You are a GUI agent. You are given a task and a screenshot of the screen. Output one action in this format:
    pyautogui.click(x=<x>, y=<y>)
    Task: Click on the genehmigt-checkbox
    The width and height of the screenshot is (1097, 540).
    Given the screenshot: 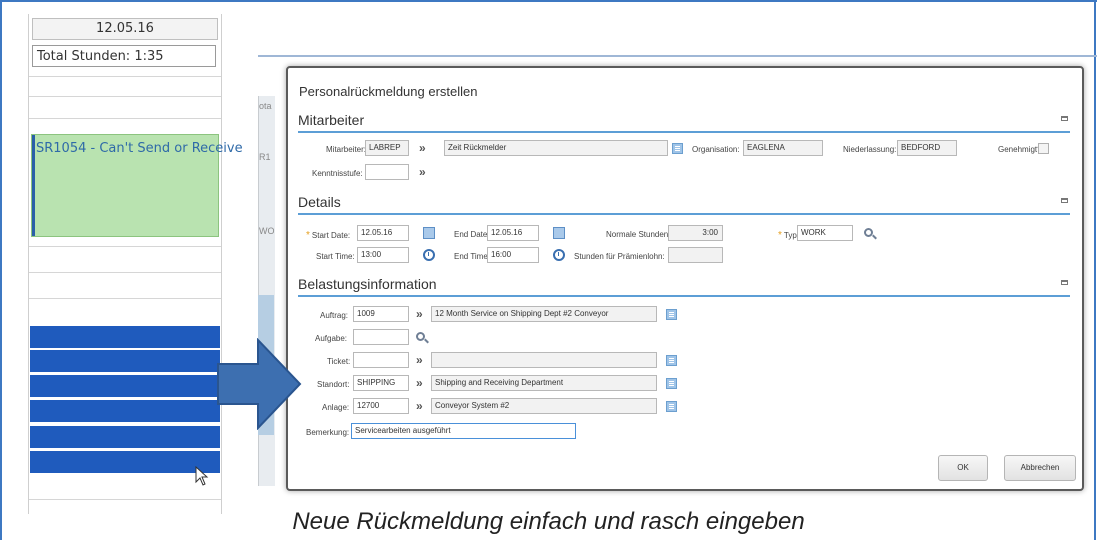 What is the action you would take?
    pyautogui.click(x=1043, y=148)
    